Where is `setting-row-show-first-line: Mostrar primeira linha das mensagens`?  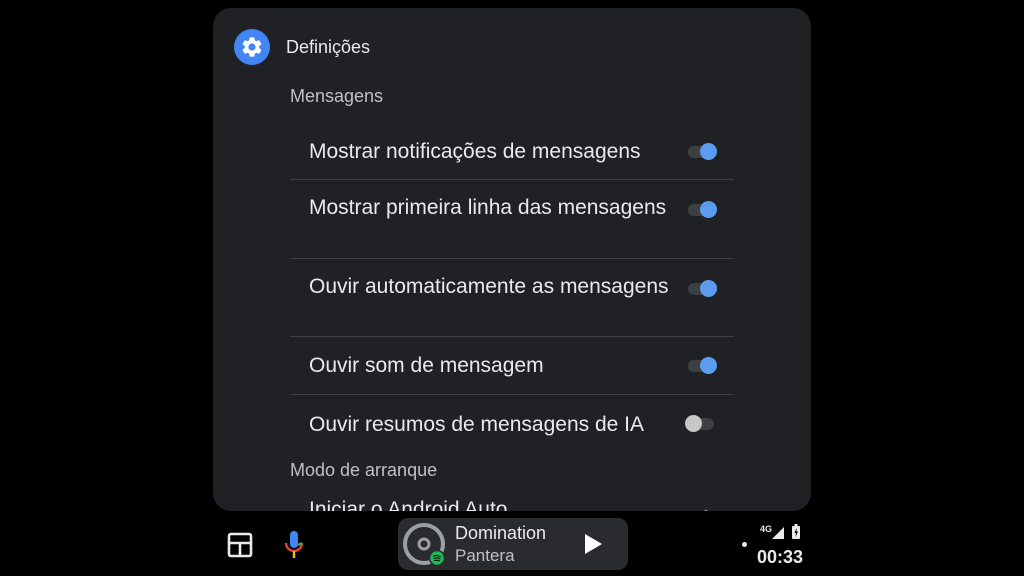 setting-row-show-first-line: Mostrar primeira linha das mensagens is located at coordinates (512, 219).